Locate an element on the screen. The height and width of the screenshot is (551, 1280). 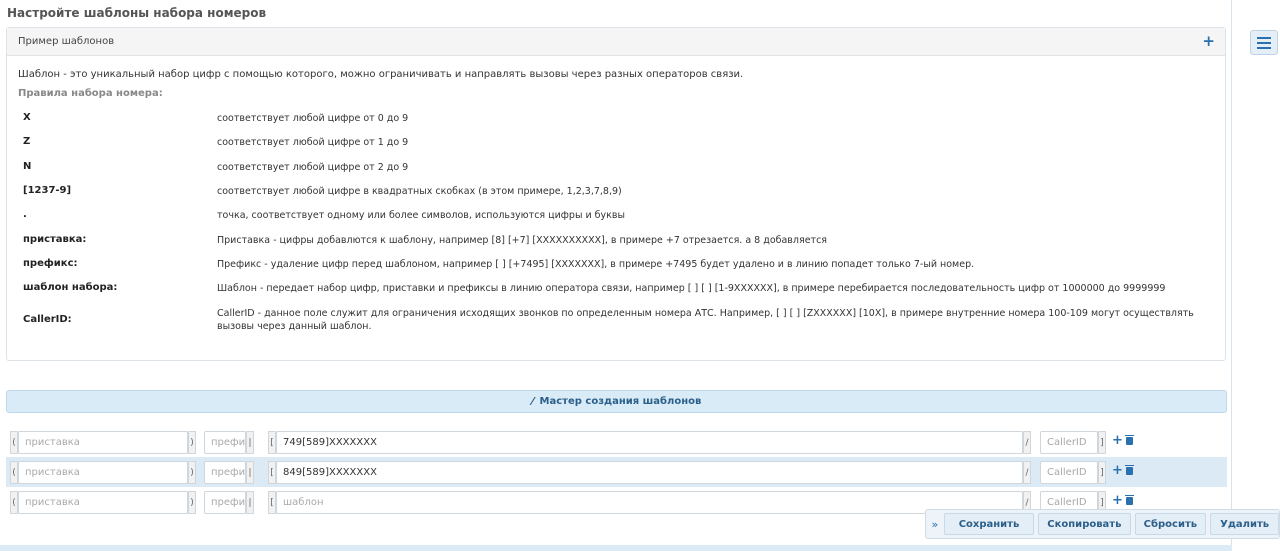
pattern-input: 749[589]XXXXXXX is located at coordinates (649, 442).